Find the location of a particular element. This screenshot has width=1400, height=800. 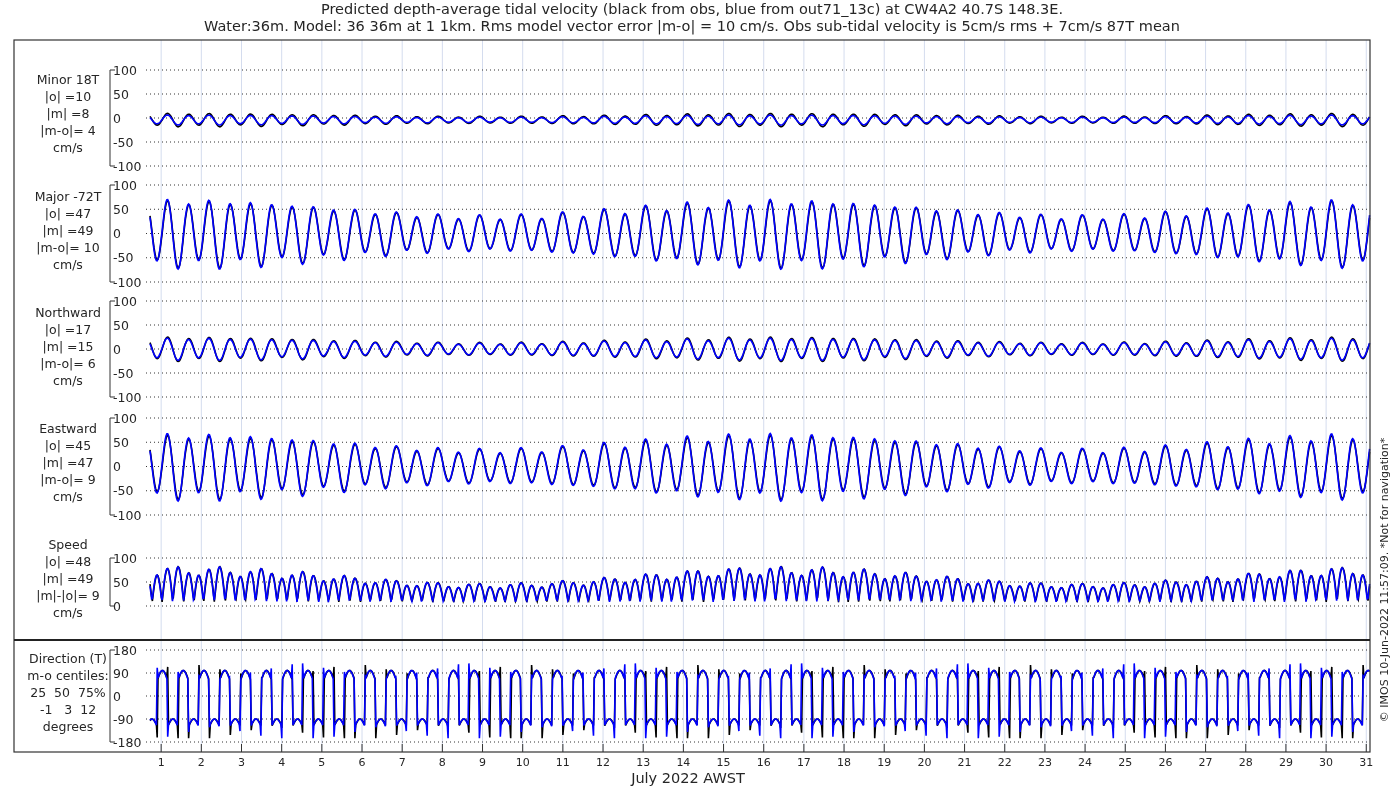

x-tick-label: 10 is located at coordinates (522, 762).